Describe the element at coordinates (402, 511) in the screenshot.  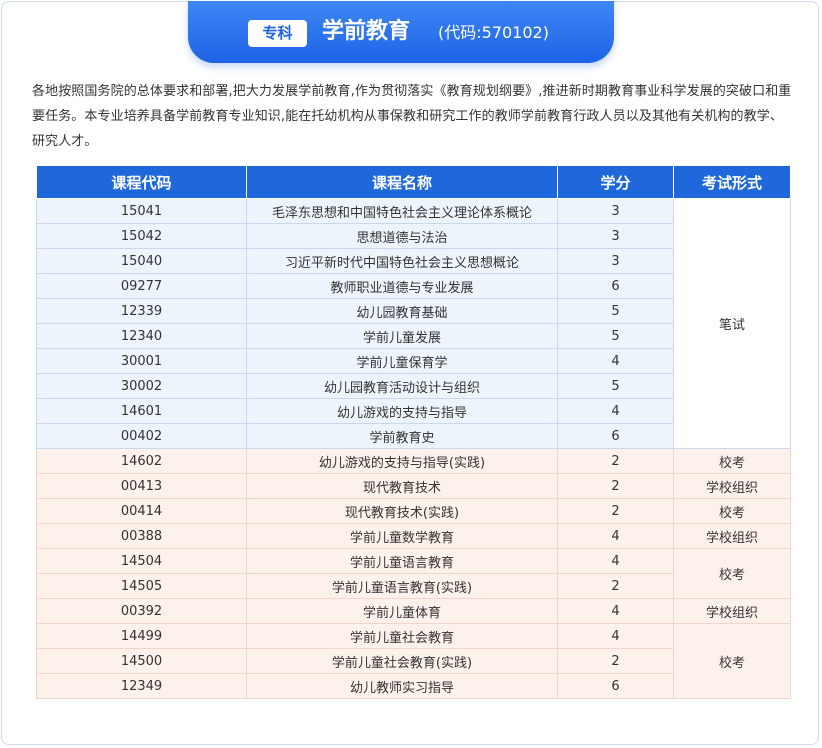
I see `course-name: 现代教育技术(实践)` at that location.